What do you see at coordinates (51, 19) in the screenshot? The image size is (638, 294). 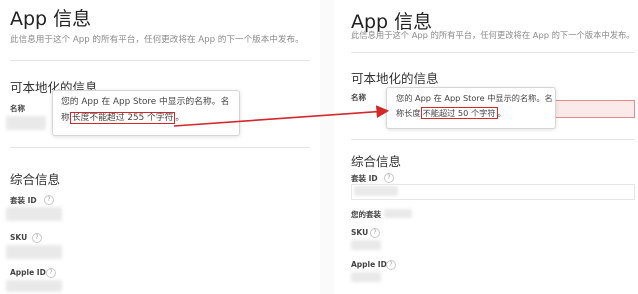 I see `page-title: App 信息` at bounding box center [51, 19].